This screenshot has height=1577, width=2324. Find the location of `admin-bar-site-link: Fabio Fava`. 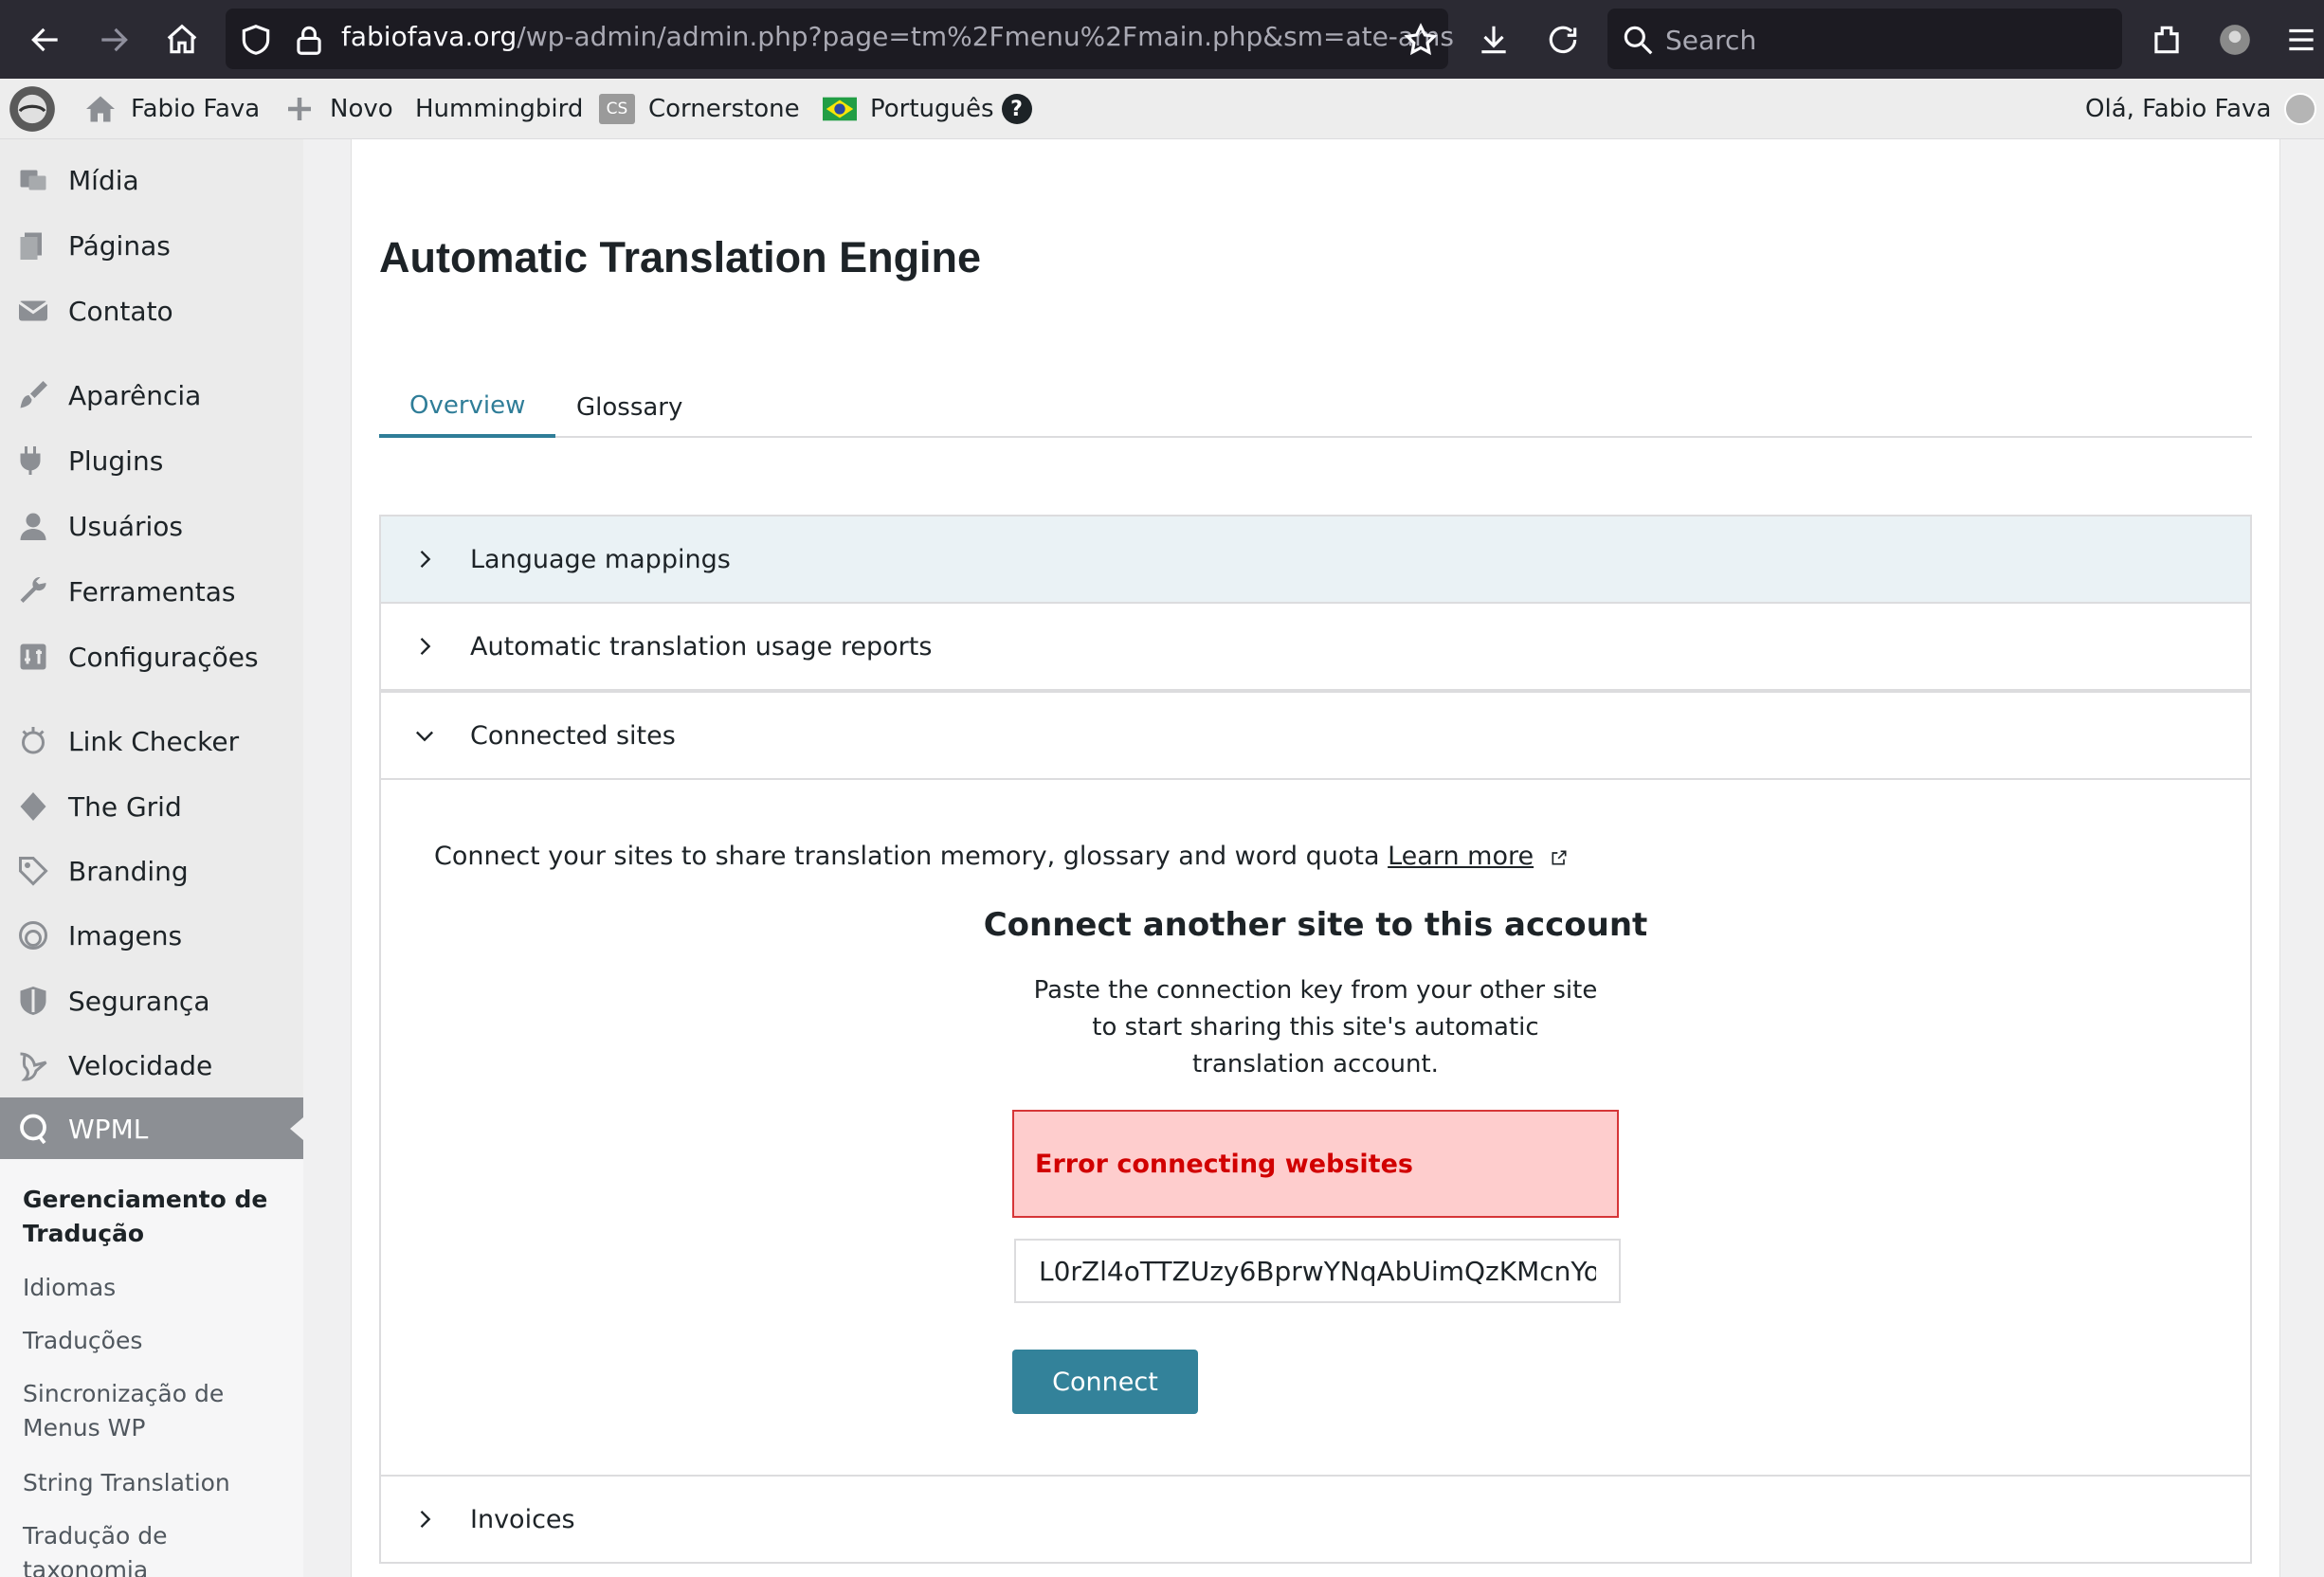

admin-bar-site-link: Fabio Fava is located at coordinates (171, 109).